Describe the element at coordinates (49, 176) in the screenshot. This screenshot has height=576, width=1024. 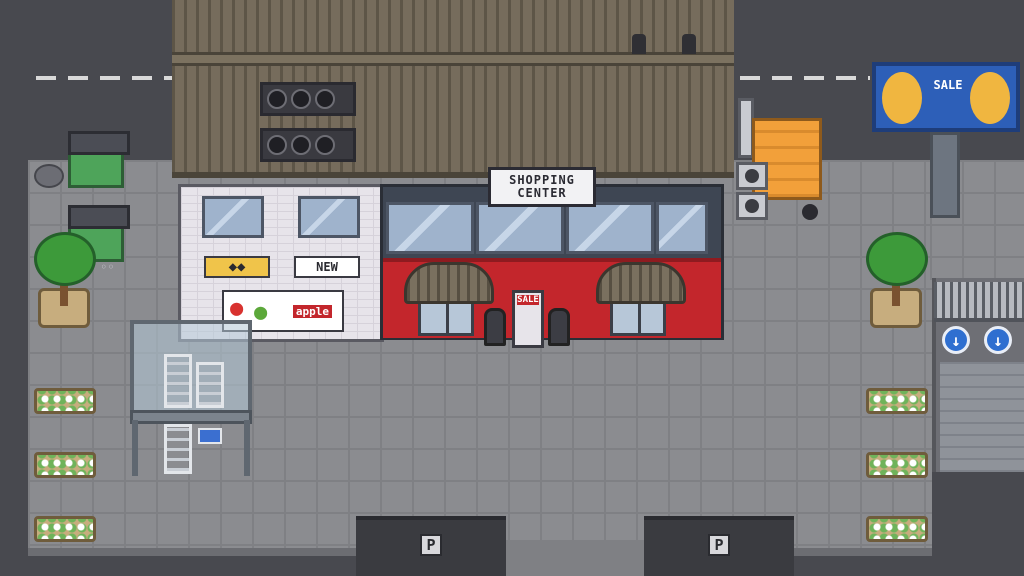
I see `trash-bag-pile` at that location.